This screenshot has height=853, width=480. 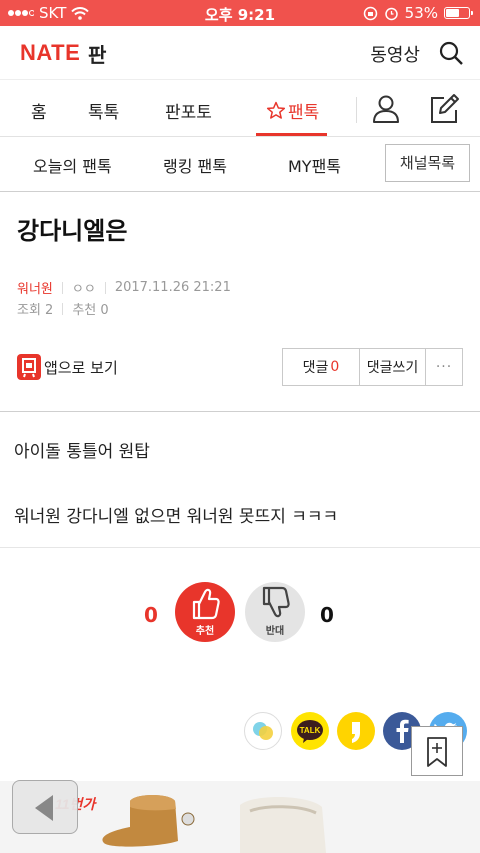 I want to click on upvote-button: 추천, so click(x=205, y=612).